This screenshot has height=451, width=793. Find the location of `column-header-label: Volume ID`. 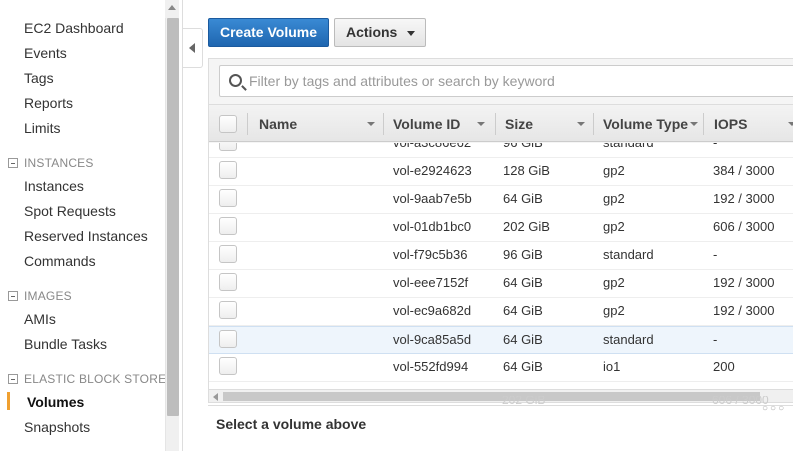

column-header-label: Volume ID is located at coordinates (427, 124).